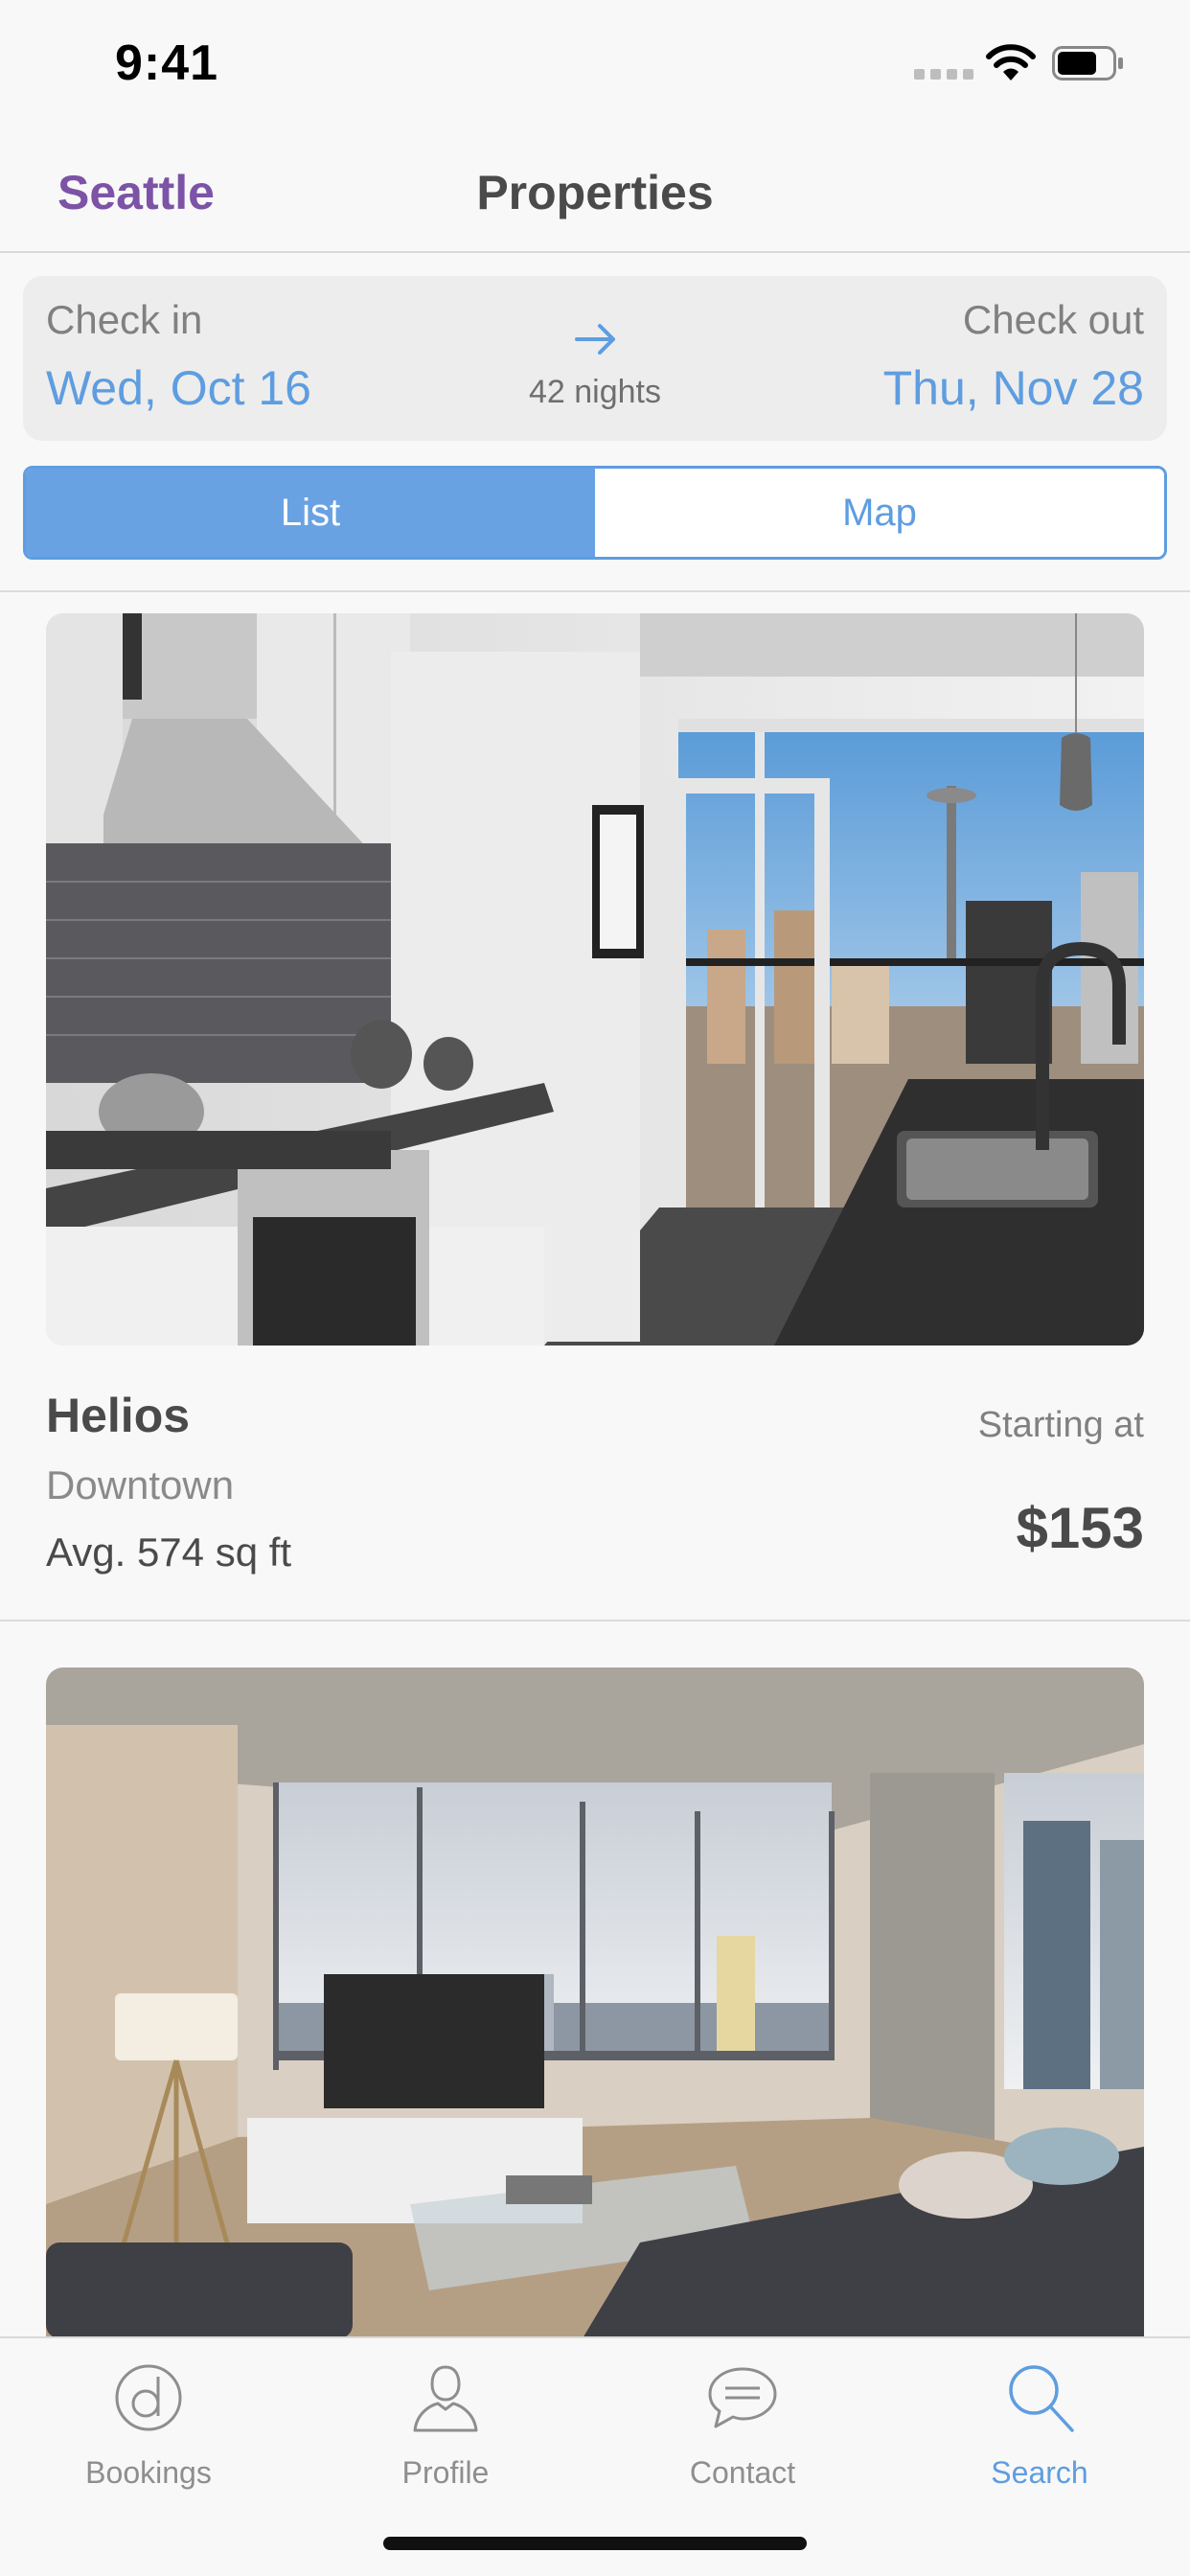 Image resolution: width=1190 pixels, height=2576 pixels. Describe the element at coordinates (445, 2398) in the screenshot. I see `profile-icon` at that location.